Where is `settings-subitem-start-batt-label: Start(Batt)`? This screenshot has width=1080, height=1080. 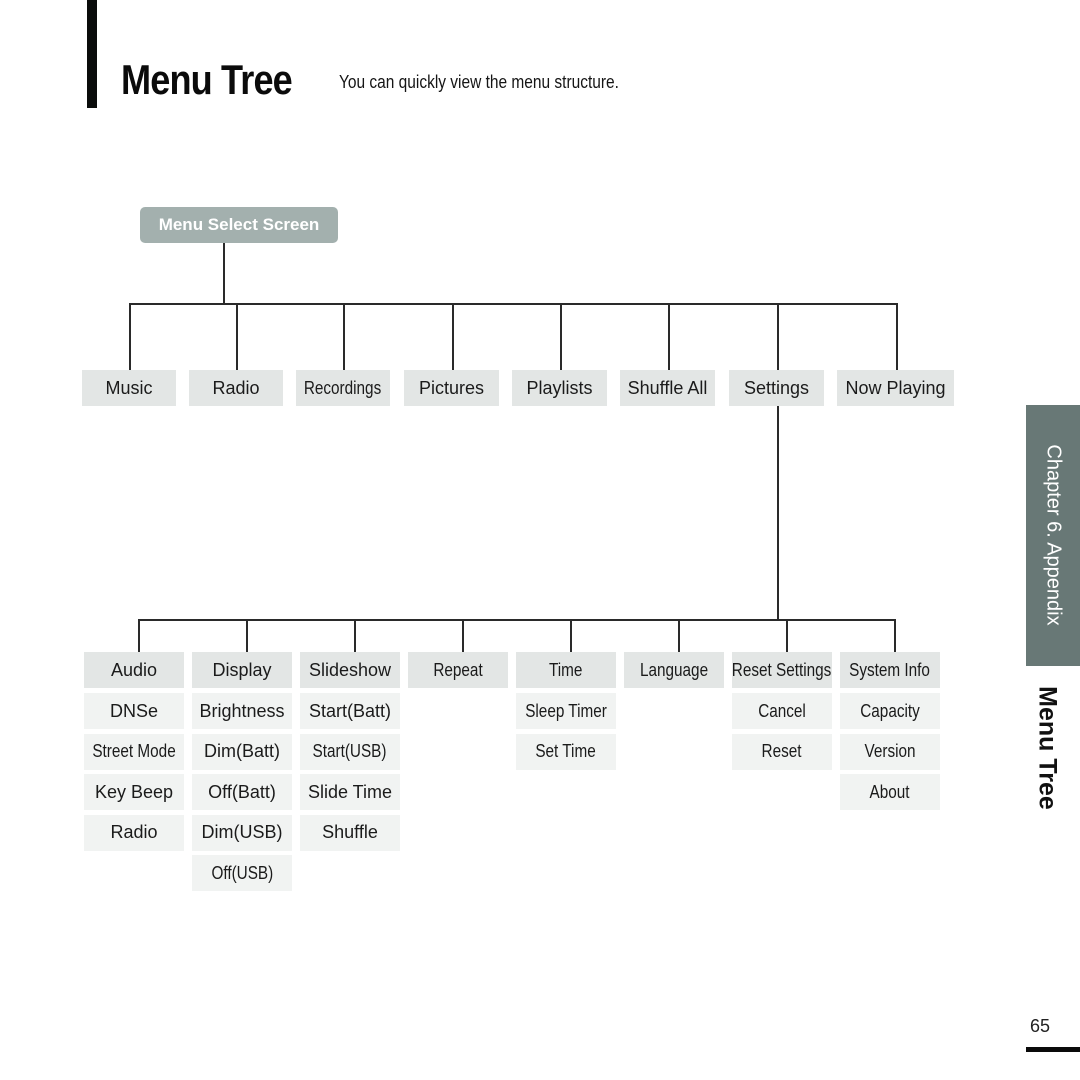
settings-subitem-start-batt-label: Start(Batt) is located at coordinates (350, 710).